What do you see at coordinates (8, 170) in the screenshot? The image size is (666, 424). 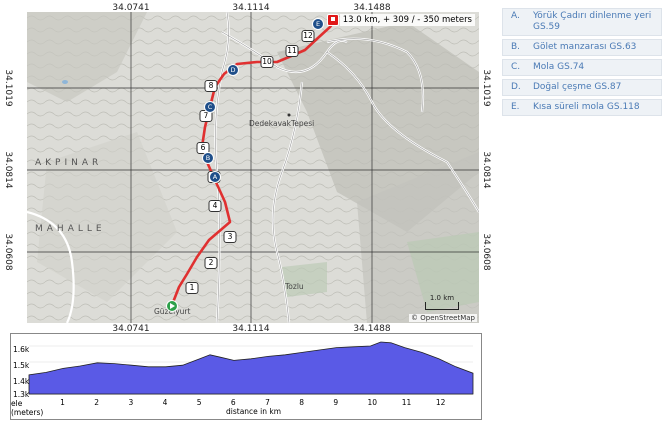 I see `lat-tick-left-2: 34.0814` at bounding box center [8, 170].